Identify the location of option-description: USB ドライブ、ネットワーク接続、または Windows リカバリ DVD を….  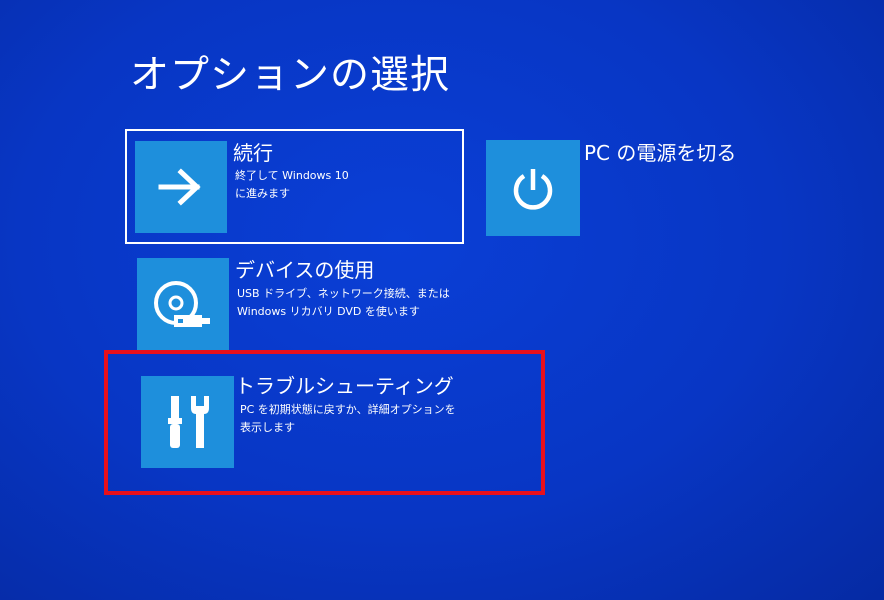
(343, 303).